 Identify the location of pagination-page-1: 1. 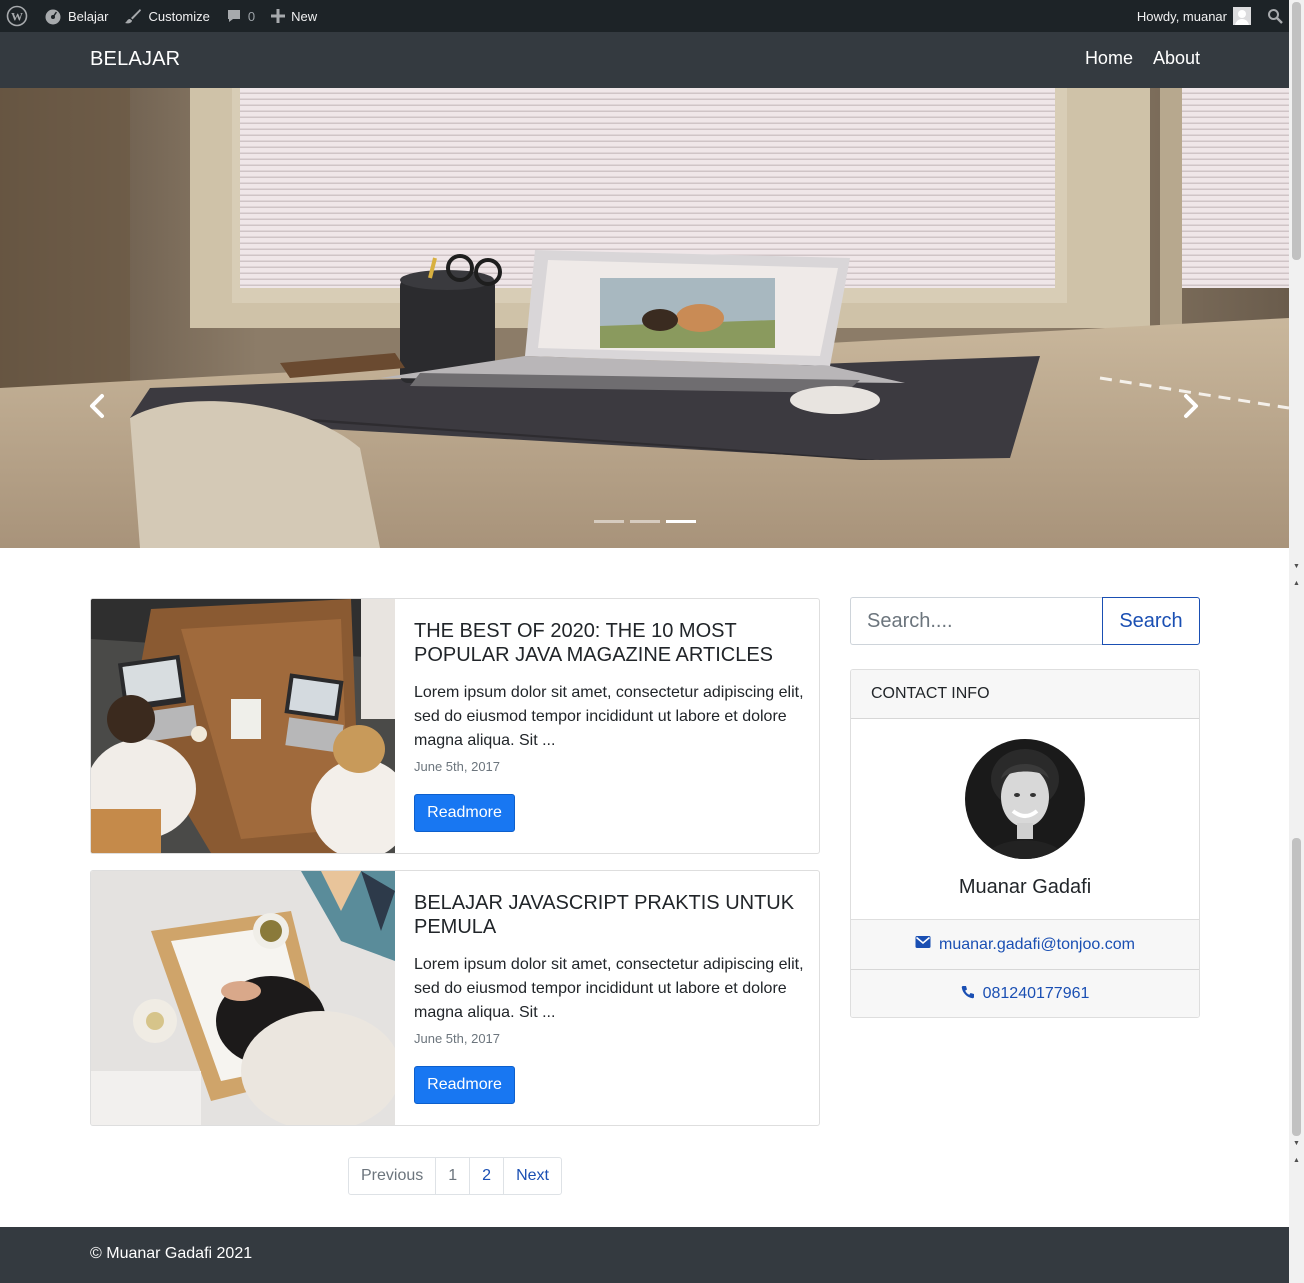
(452, 1176).